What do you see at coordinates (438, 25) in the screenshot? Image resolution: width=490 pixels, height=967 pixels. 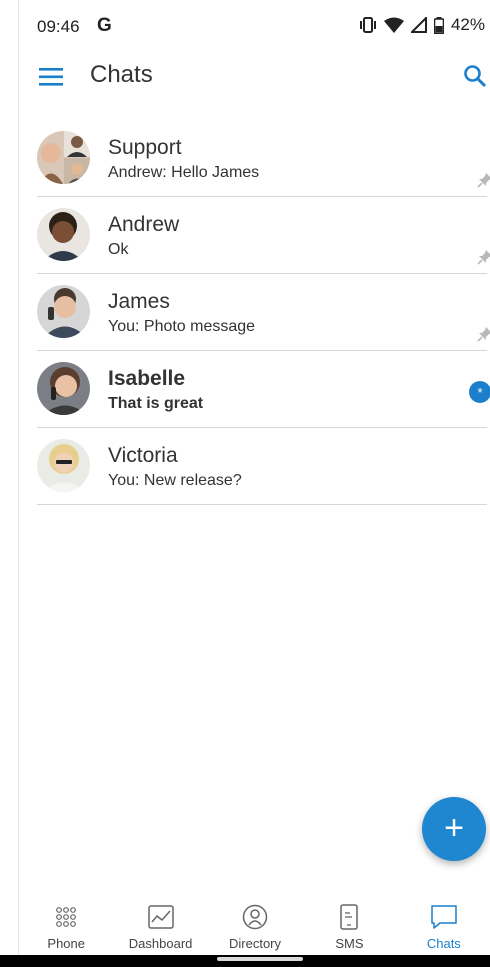 I see `battery-icon` at bounding box center [438, 25].